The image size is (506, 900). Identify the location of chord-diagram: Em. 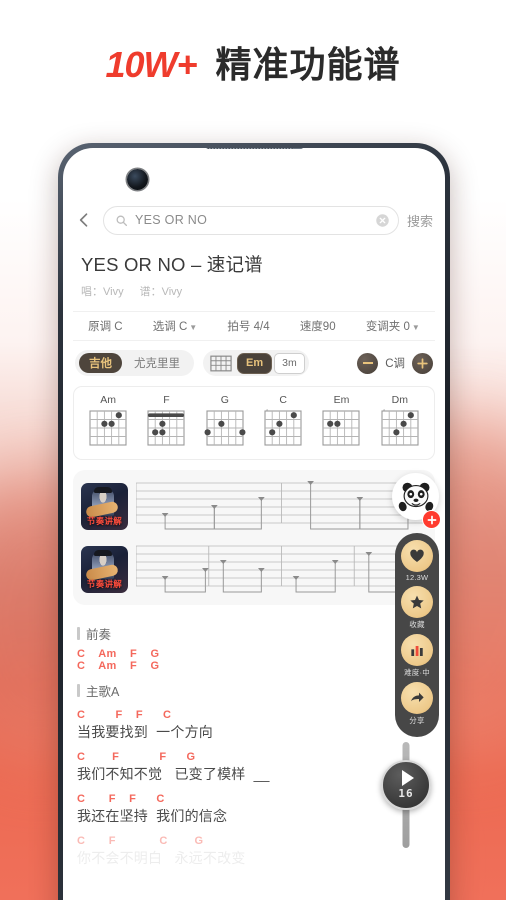
(341, 423).